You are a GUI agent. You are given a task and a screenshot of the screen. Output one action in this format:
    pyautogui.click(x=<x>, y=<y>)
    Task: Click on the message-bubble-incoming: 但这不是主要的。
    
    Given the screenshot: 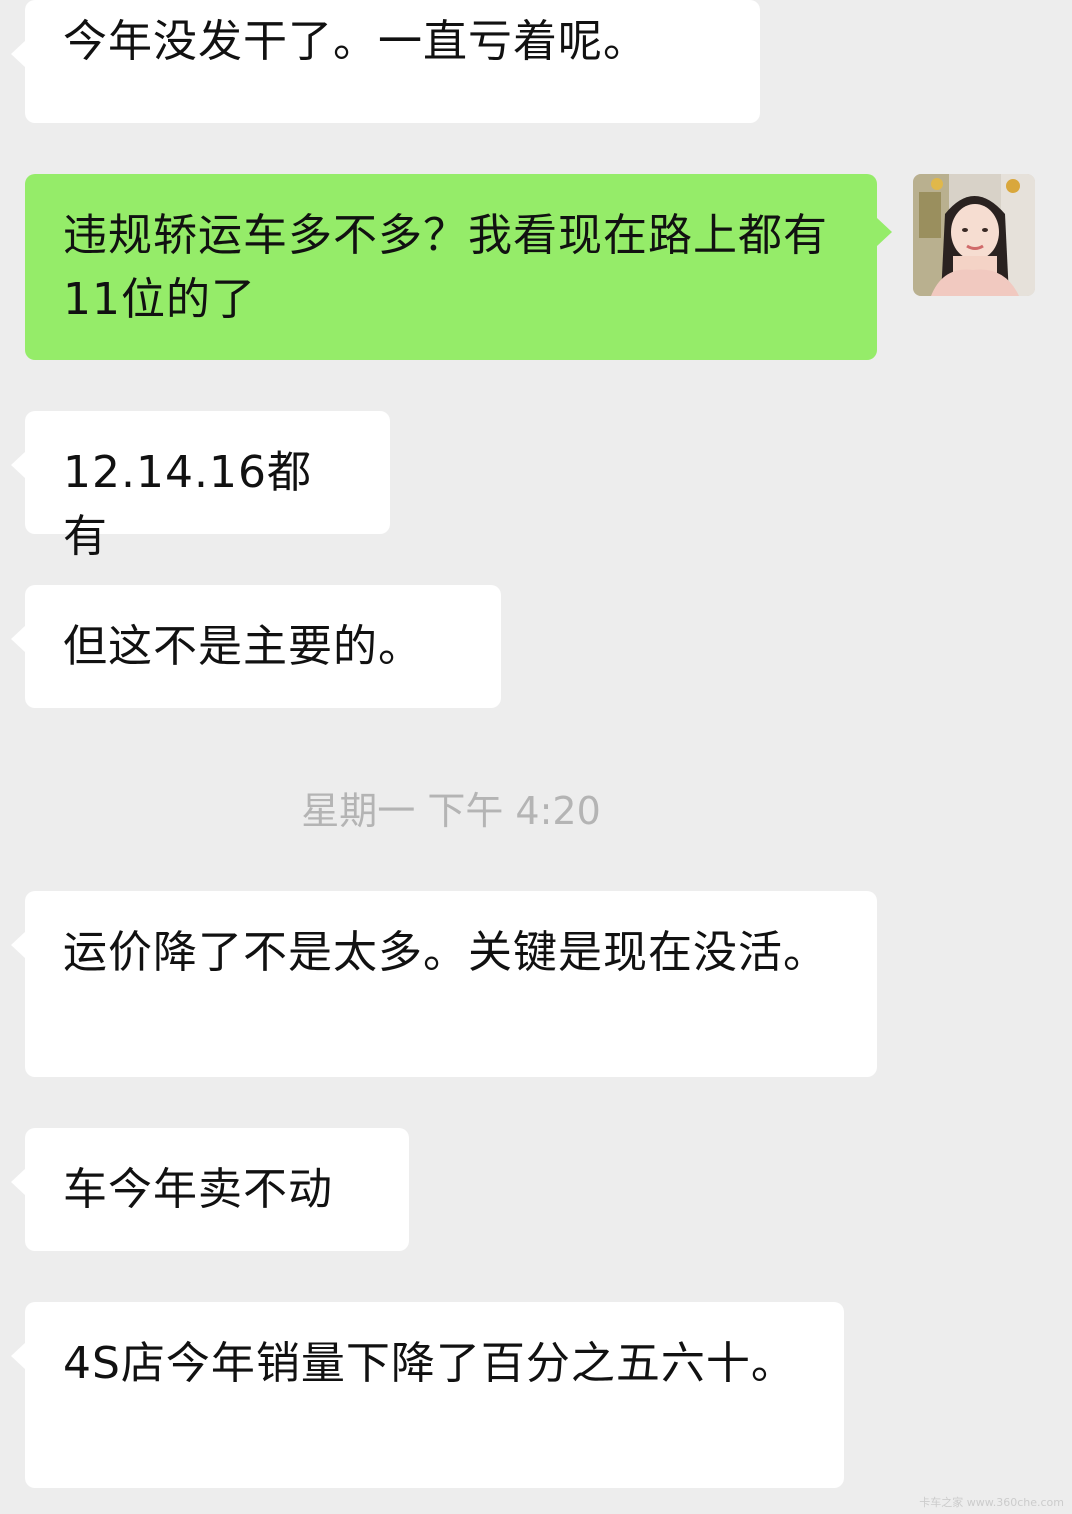 What is the action you would take?
    pyautogui.click(x=256, y=646)
    